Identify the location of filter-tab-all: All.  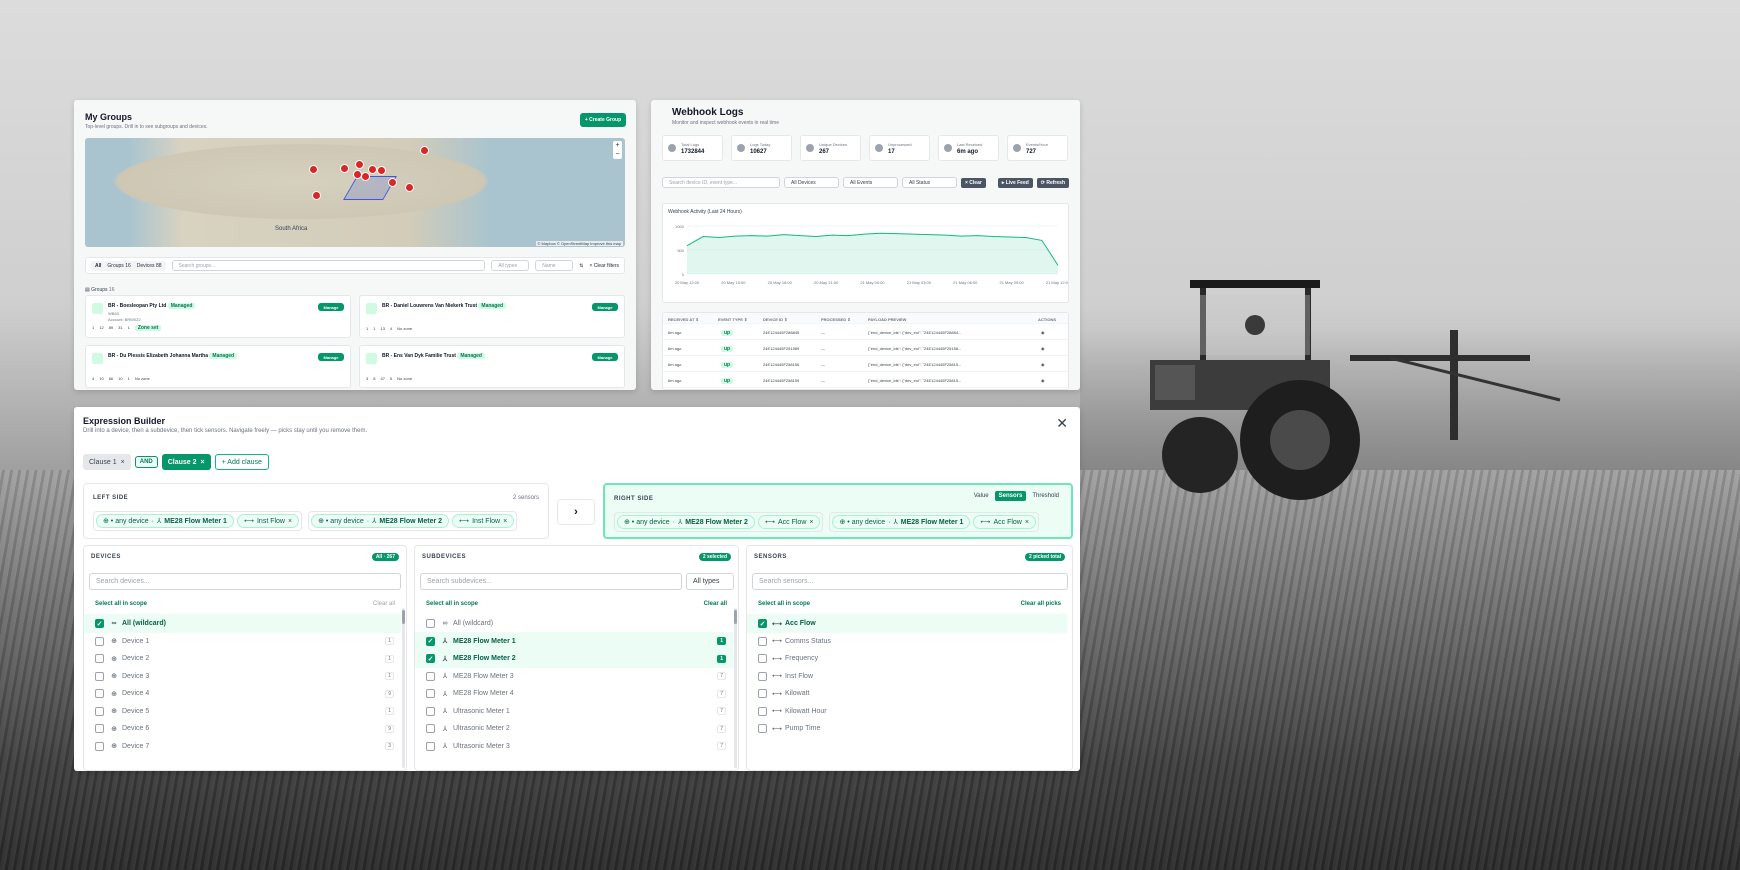
(98, 266).